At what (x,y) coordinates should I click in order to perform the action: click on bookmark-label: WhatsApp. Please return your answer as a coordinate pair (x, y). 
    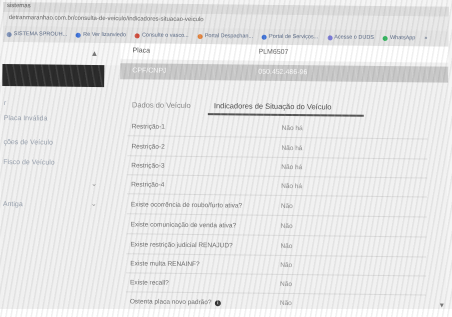
    Looking at the image, I should click on (402, 38).